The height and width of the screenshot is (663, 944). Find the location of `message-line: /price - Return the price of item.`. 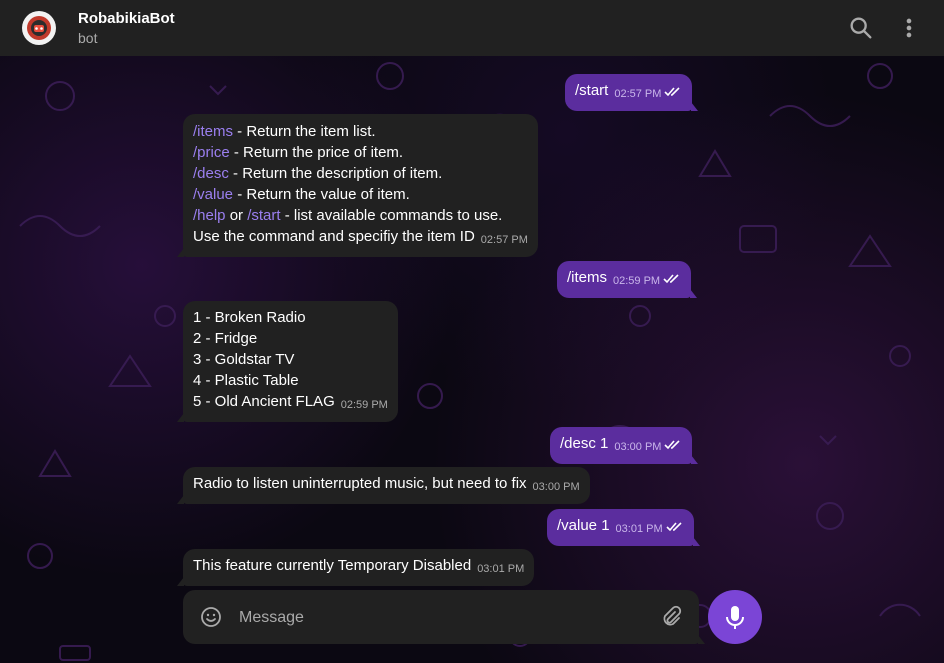

message-line: /price - Return the price of item. is located at coordinates (360, 152).